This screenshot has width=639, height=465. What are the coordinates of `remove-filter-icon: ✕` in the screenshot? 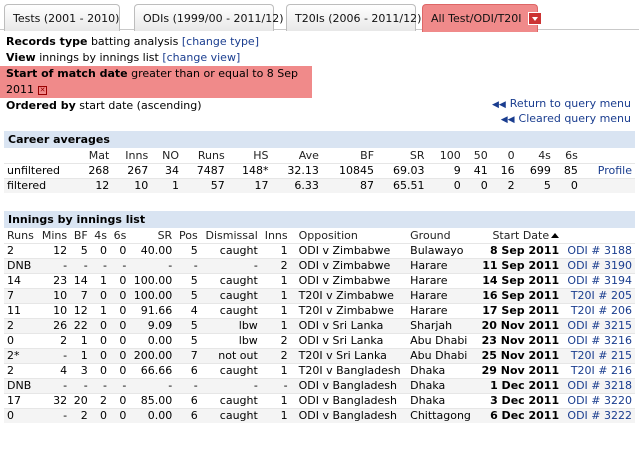 It's located at (42, 90).